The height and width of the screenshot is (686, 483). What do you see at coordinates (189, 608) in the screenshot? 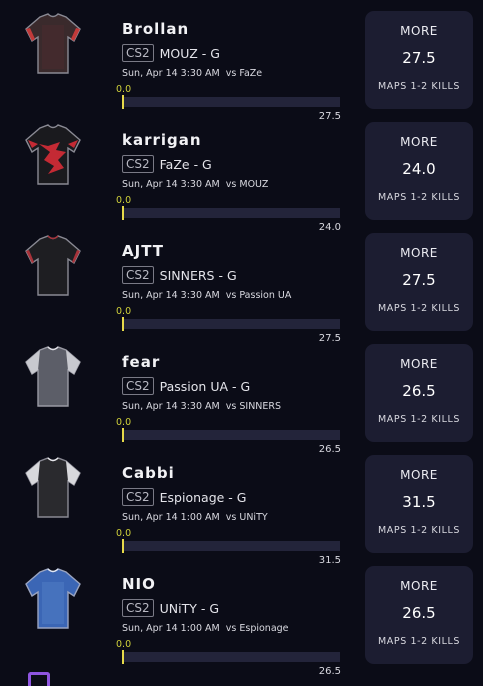
I see `team-position: UNiTY - G` at bounding box center [189, 608].